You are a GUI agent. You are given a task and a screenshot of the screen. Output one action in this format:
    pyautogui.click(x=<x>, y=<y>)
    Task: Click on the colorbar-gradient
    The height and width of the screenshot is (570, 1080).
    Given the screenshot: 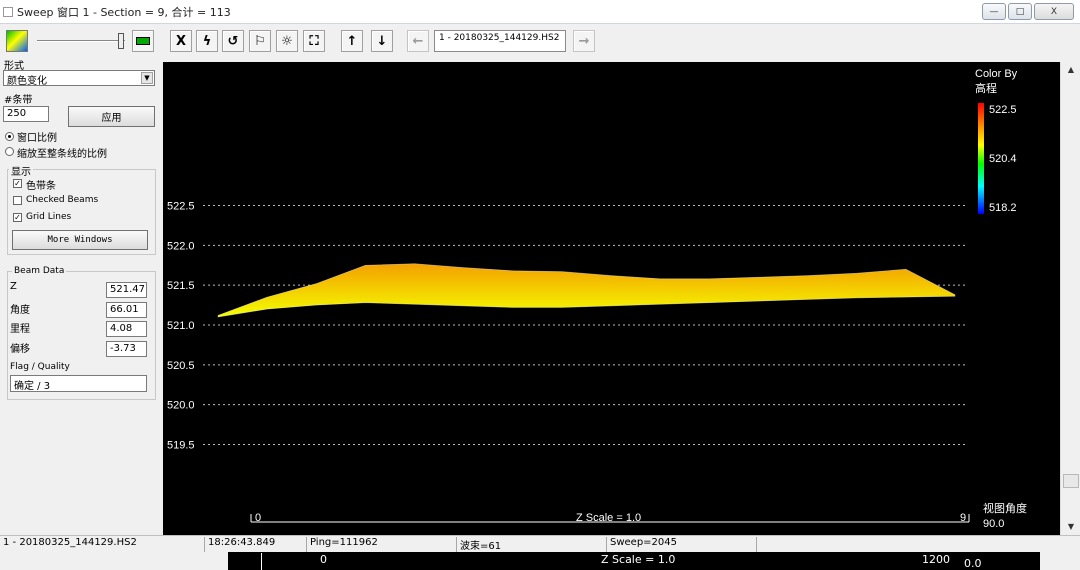 What is the action you would take?
    pyautogui.click(x=981, y=158)
    